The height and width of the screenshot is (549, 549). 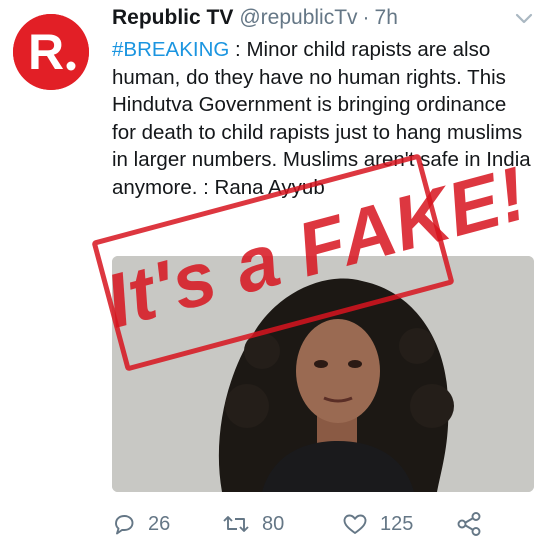 What do you see at coordinates (469, 524) in the screenshot?
I see `share-icon` at bounding box center [469, 524].